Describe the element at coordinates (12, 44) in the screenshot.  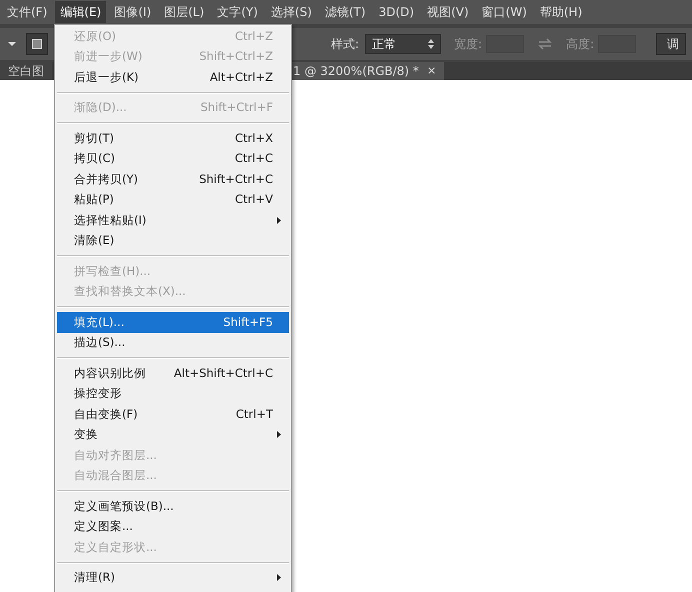
I see `caret-icon` at that location.